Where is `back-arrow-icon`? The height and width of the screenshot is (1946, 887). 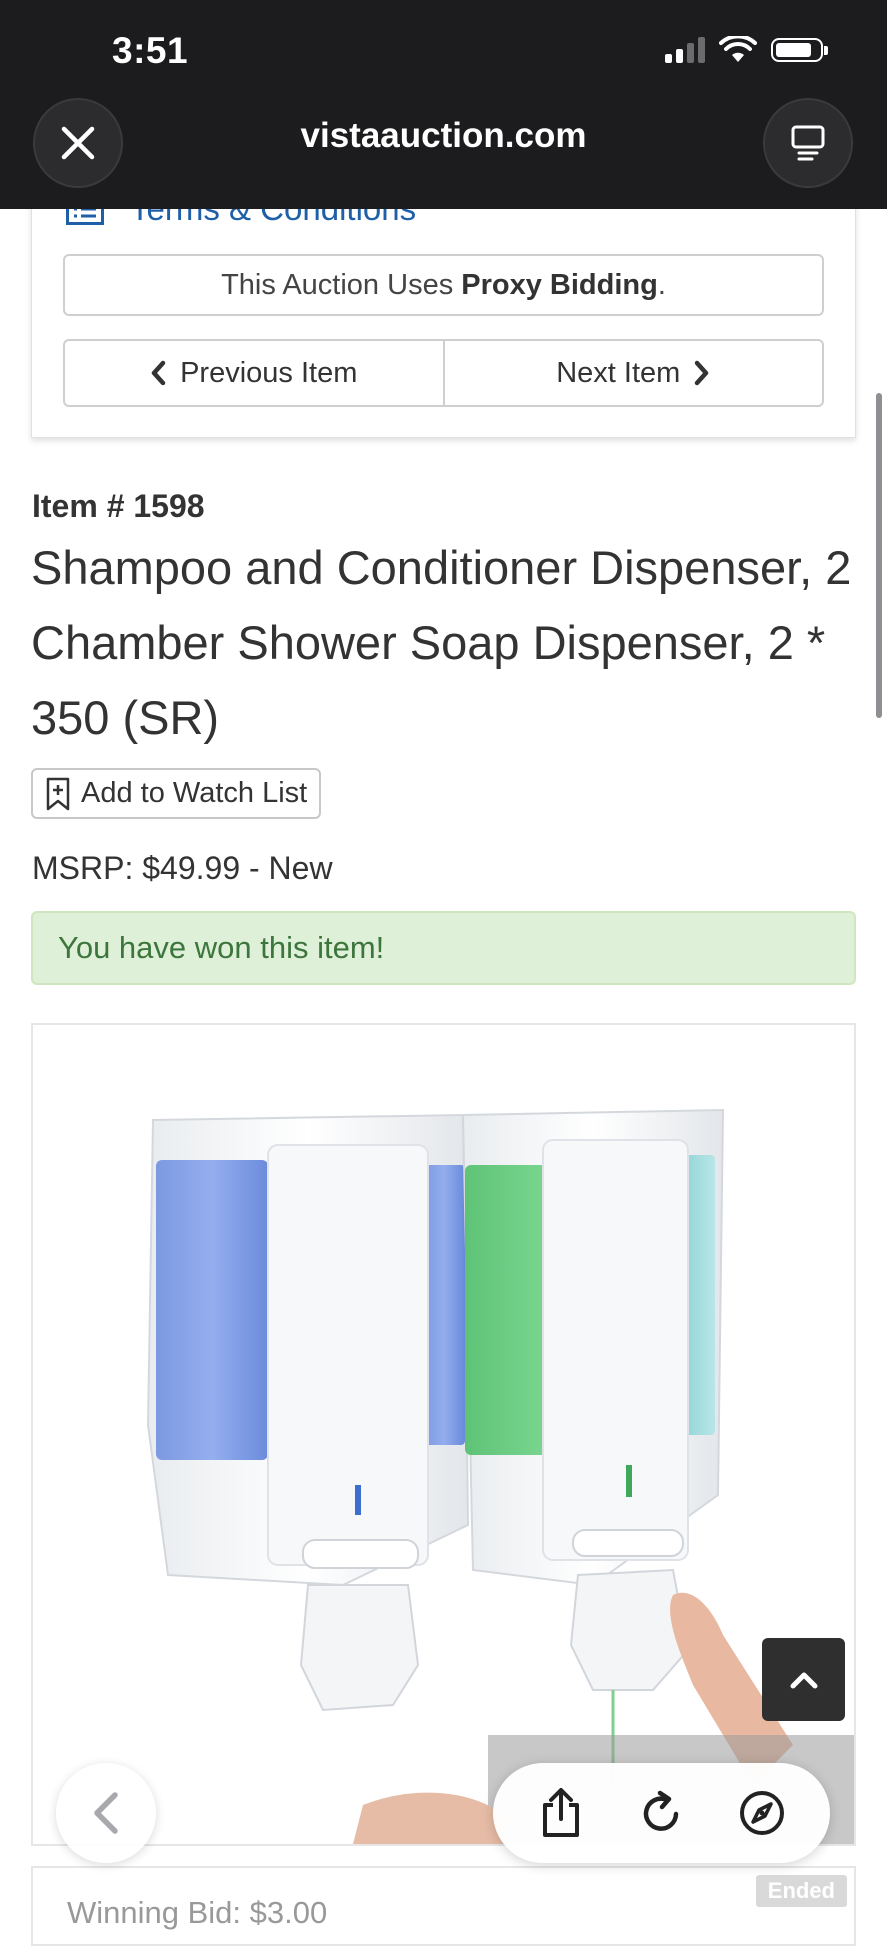
back-arrow-icon is located at coordinates (106, 1813).